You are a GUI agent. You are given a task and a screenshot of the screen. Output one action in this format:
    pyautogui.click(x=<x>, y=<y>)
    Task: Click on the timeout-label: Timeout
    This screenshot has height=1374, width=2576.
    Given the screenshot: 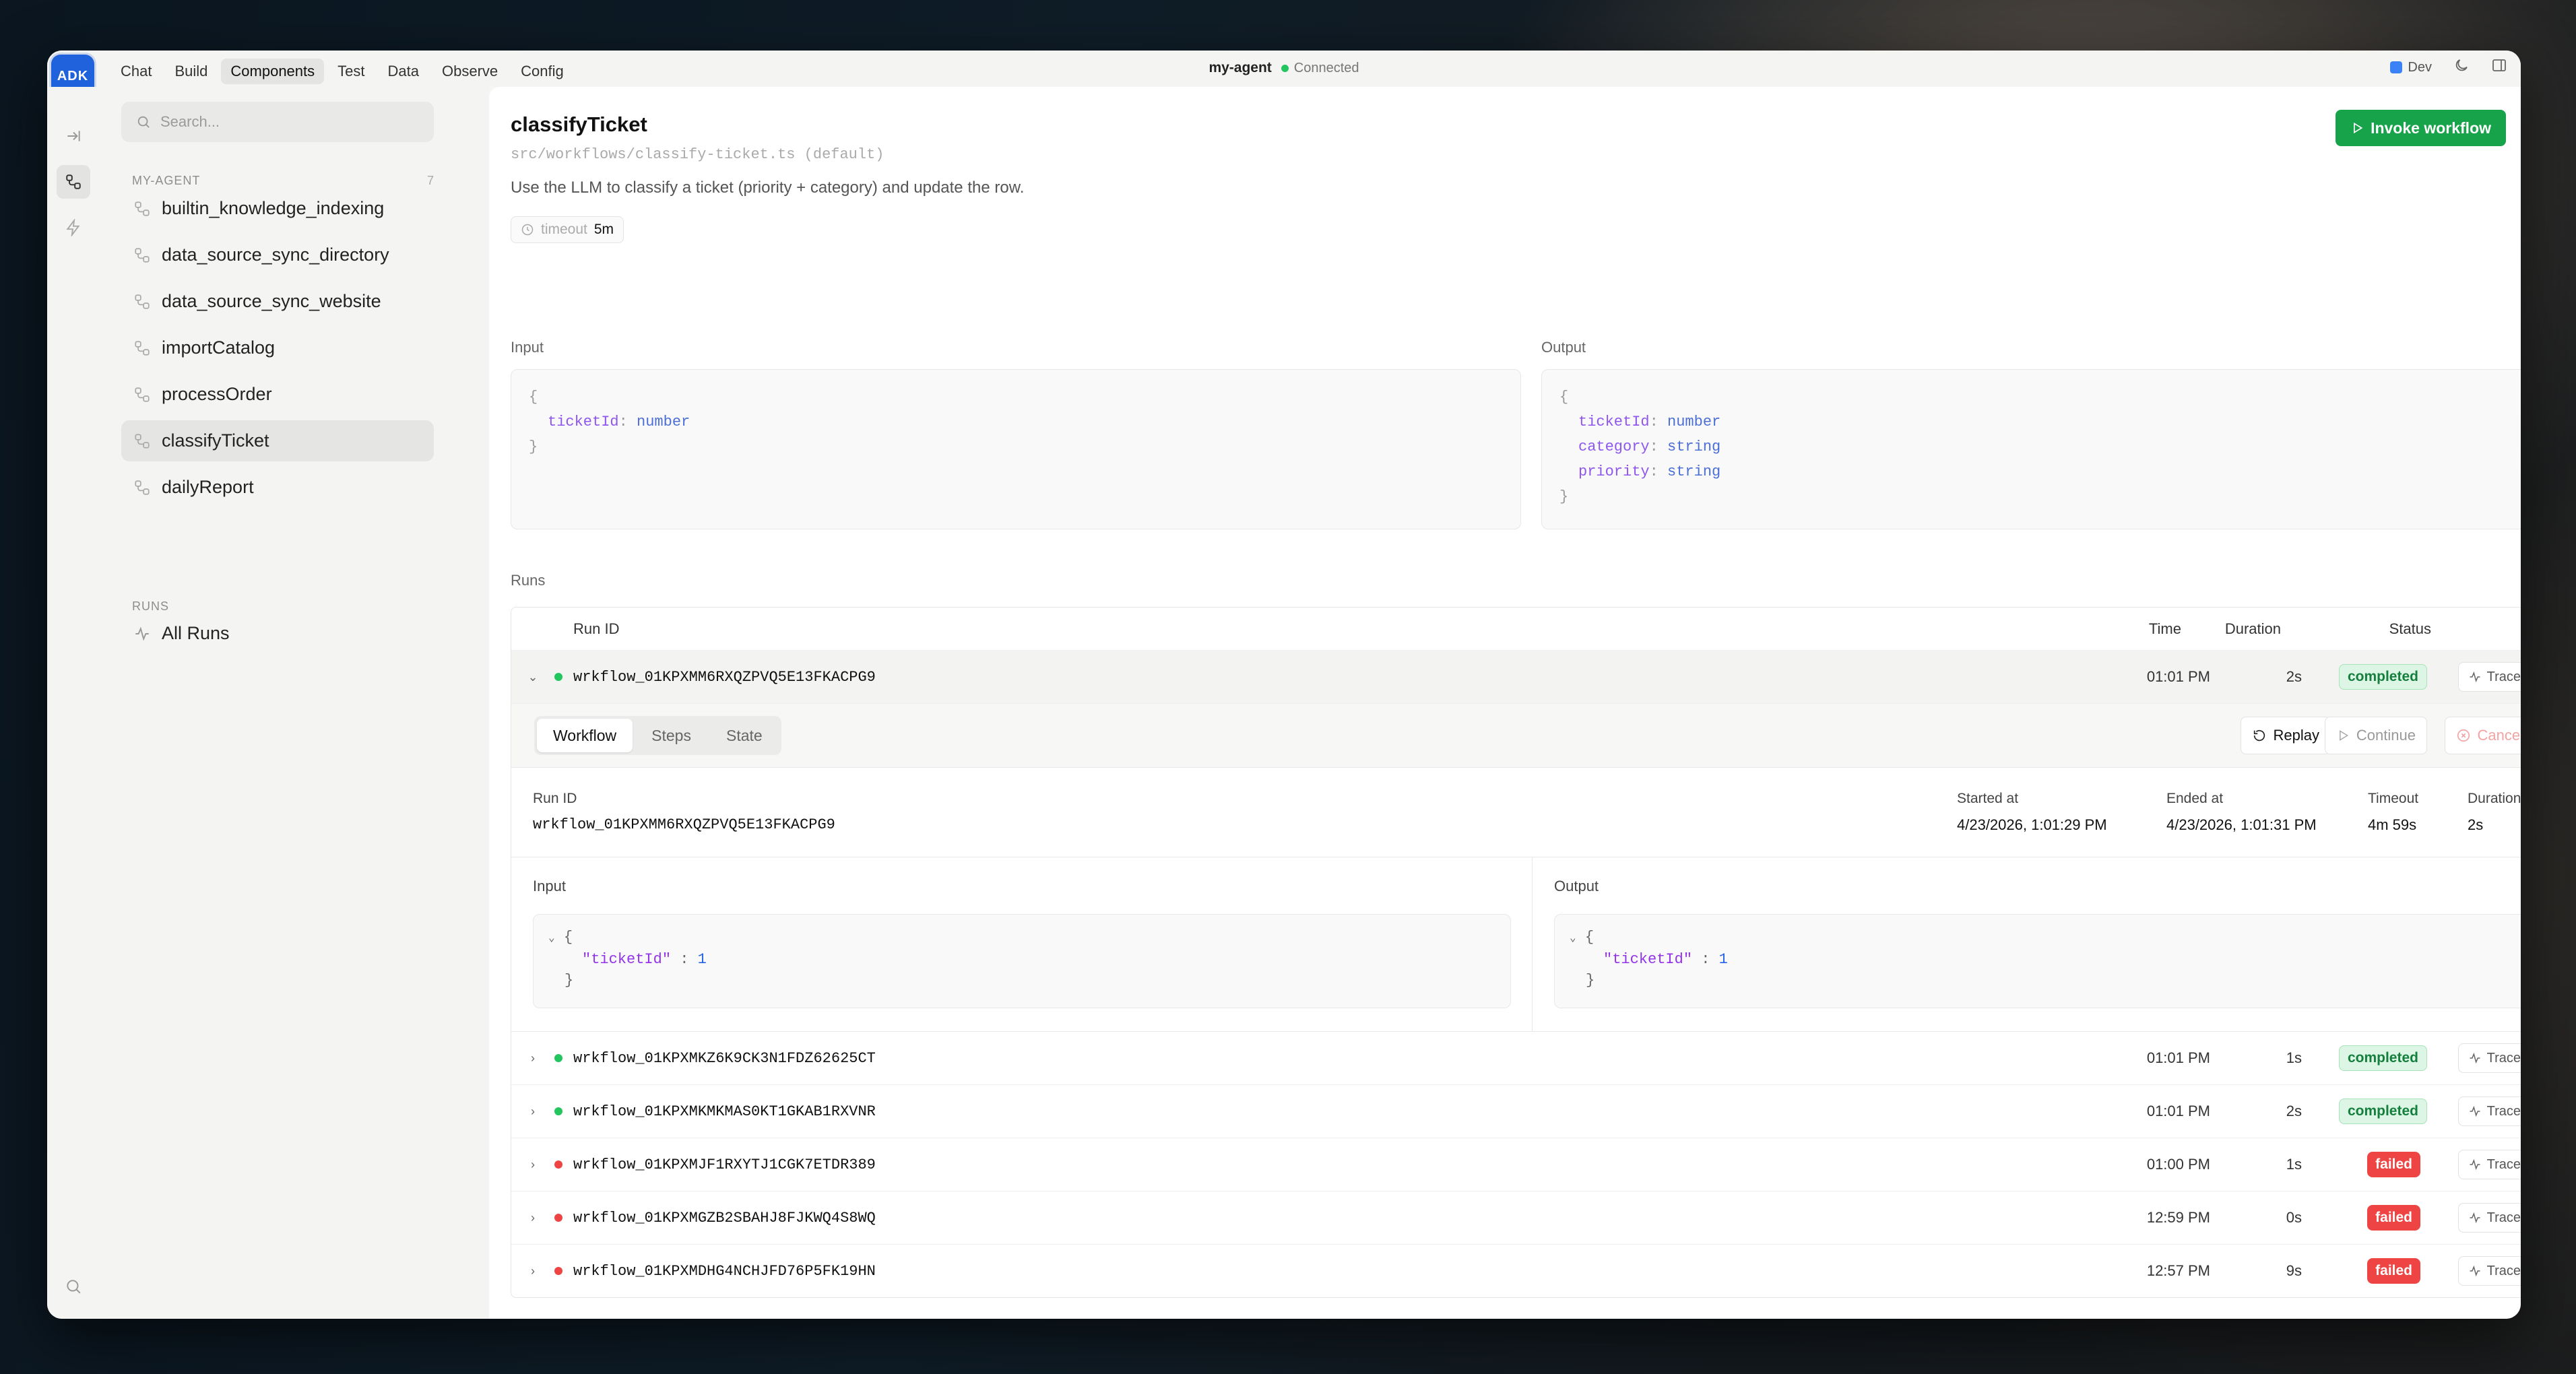 What is the action you would take?
    pyautogui.click(x=2394, y=798)
    